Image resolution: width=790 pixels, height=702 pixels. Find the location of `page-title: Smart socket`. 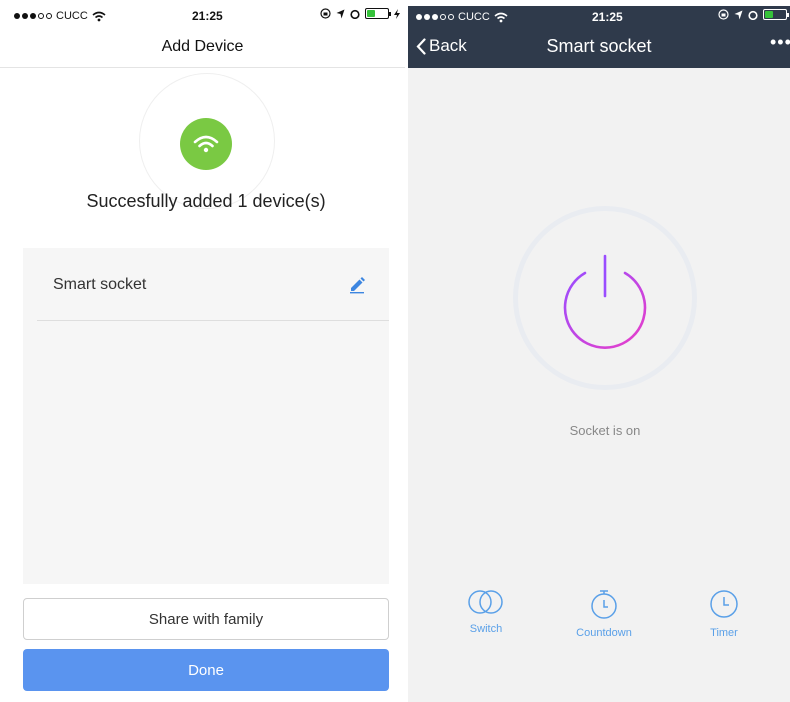

page-title: Smart socket is located at coordinates (599, 46).